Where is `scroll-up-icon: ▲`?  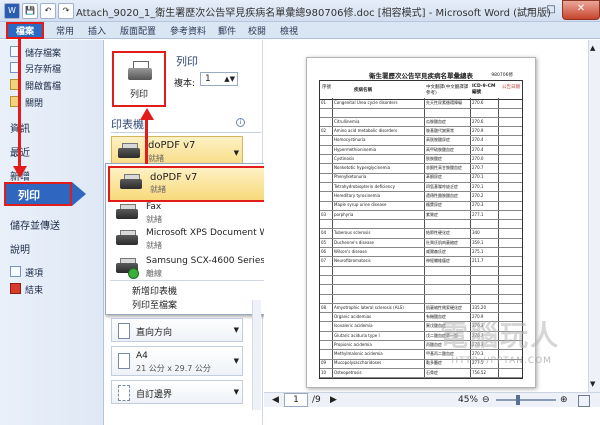 scroll-up-icon: ▲ is located at coordinates (592, 48).